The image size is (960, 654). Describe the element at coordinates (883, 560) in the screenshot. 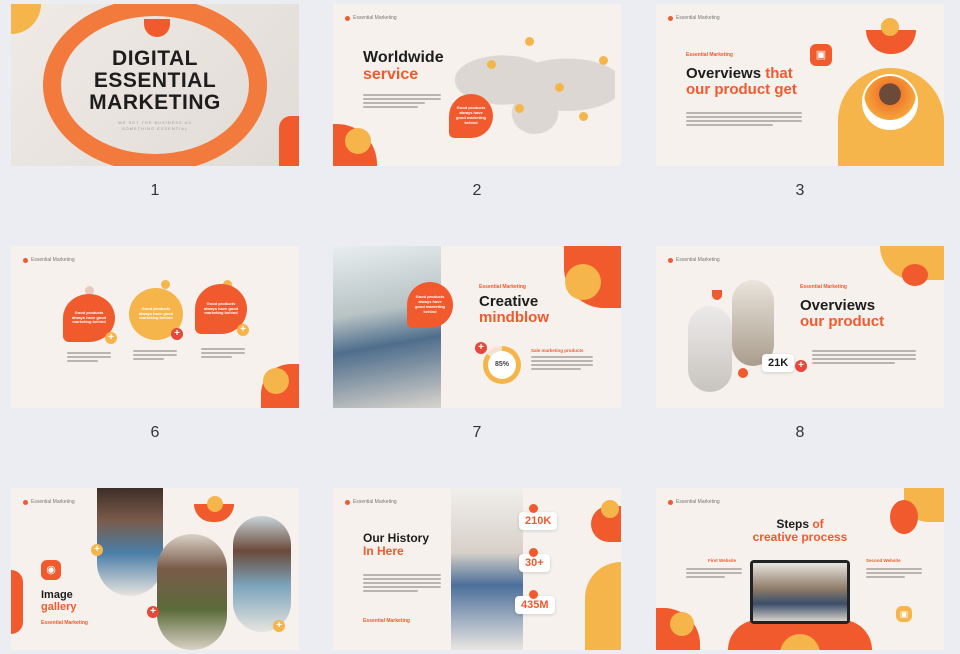

I see `step-label-right: Second Website` at that location.